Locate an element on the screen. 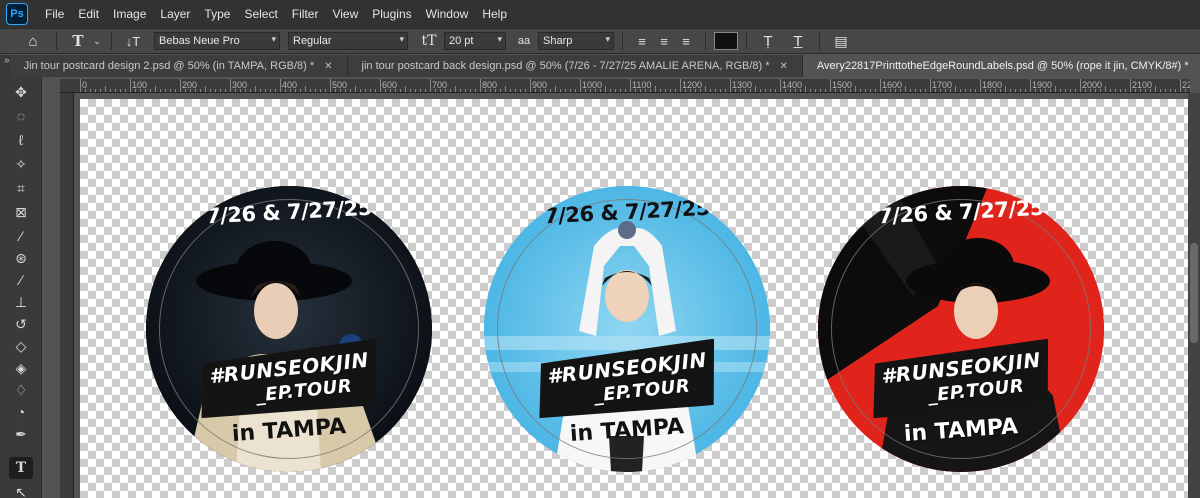 This screenshot has width=1200, height=498. dodge-tool-icon: ◔ is located at coordinates (21, 412).